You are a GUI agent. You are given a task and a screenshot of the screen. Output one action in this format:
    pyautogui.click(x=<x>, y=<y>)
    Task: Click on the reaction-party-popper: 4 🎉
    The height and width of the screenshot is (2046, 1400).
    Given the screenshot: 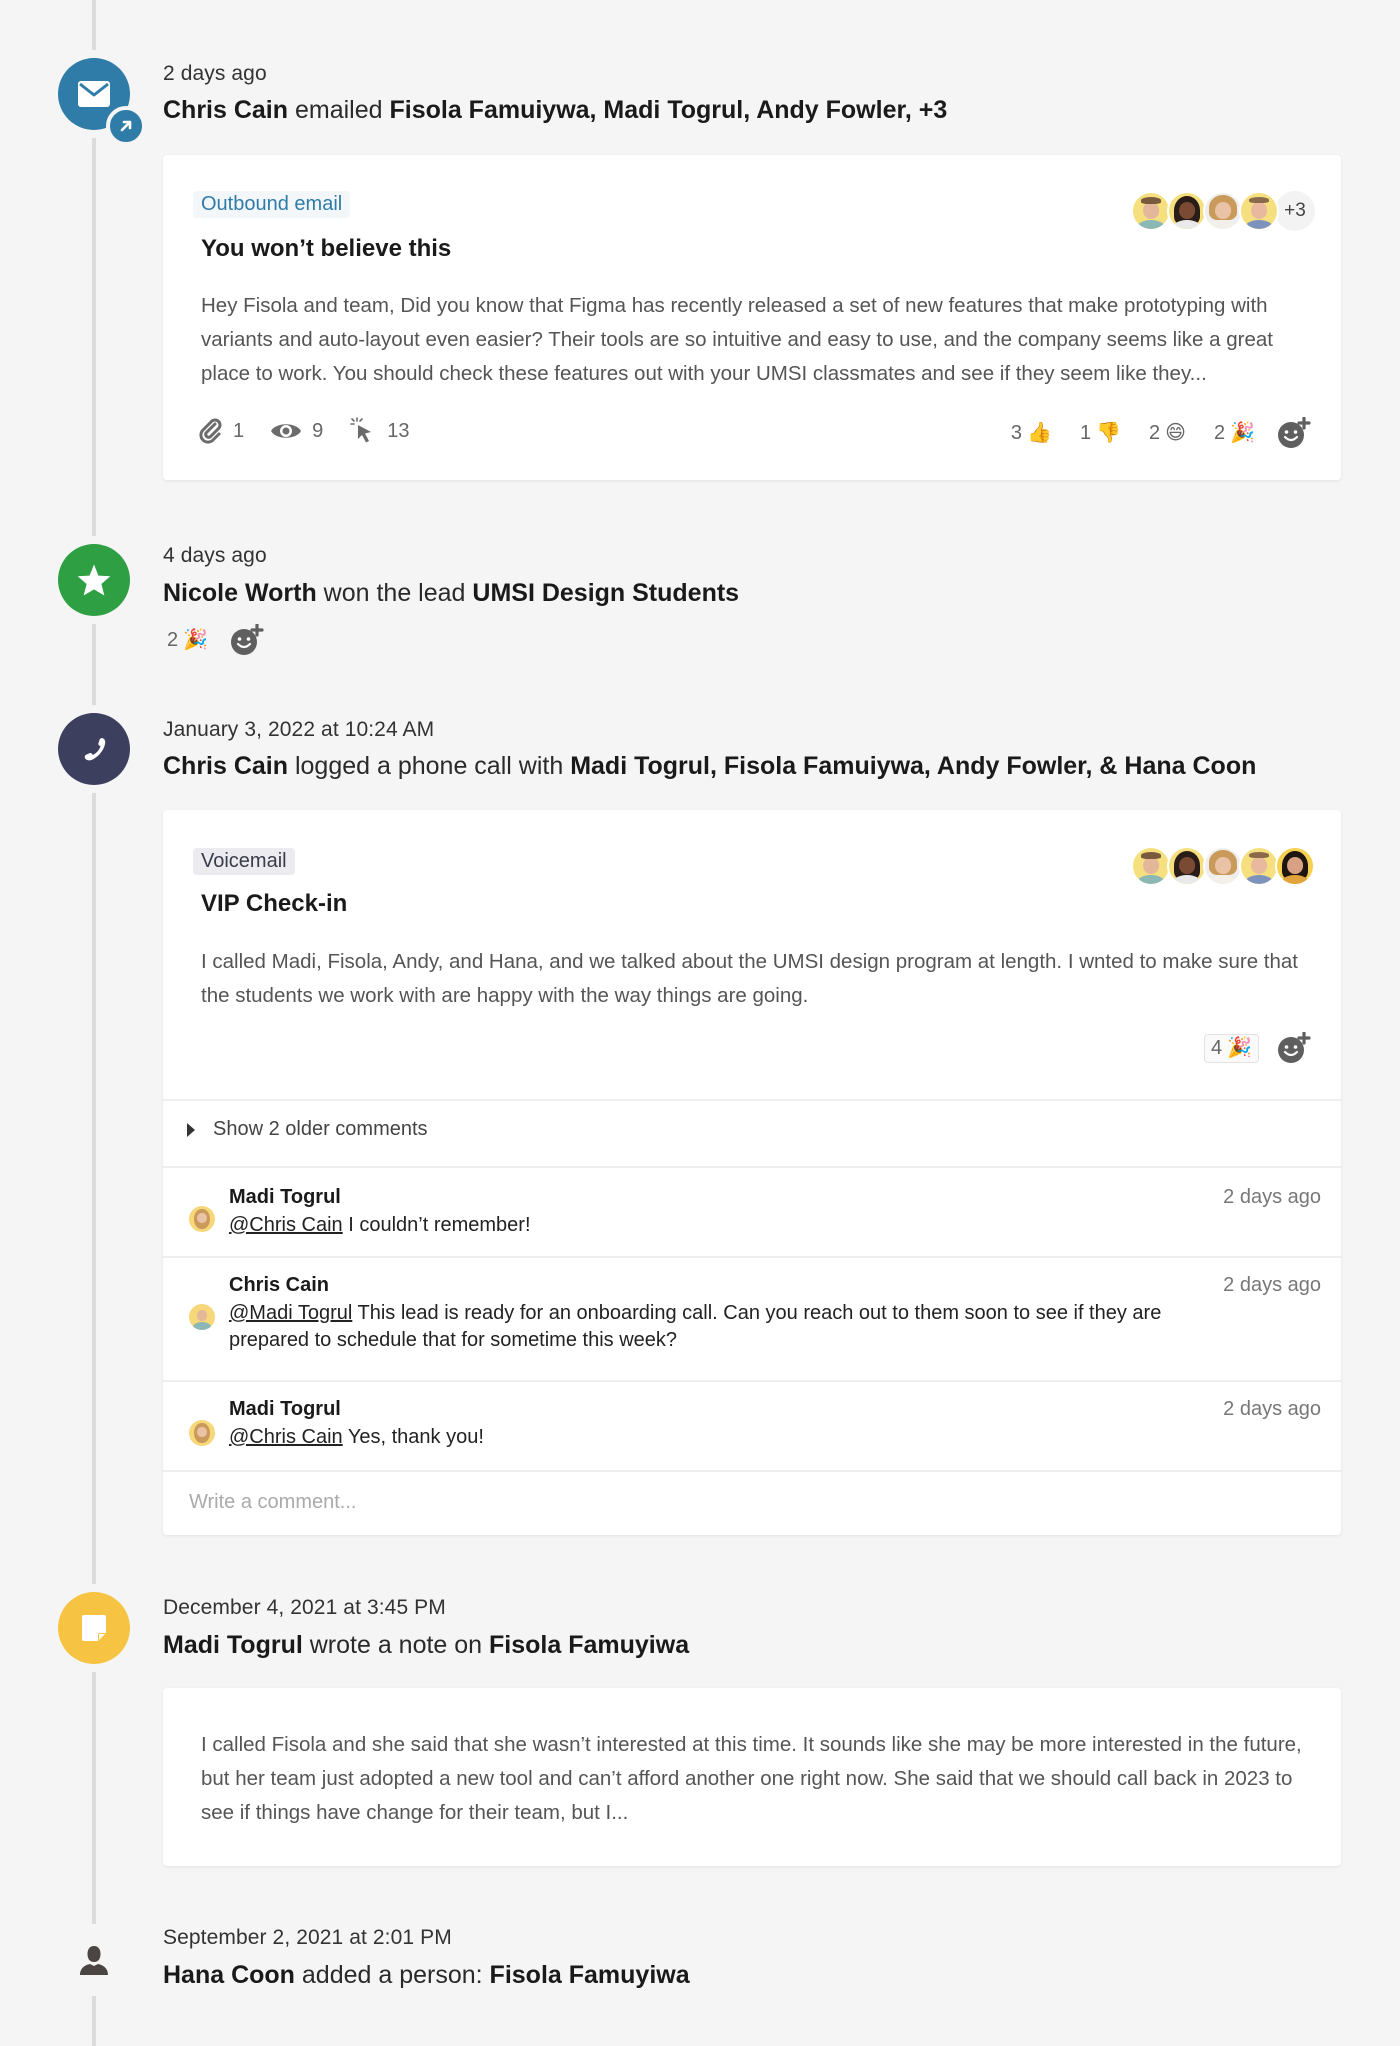 What is the action you would take?
    pyautogui.click(x=1231, y=1048)
    